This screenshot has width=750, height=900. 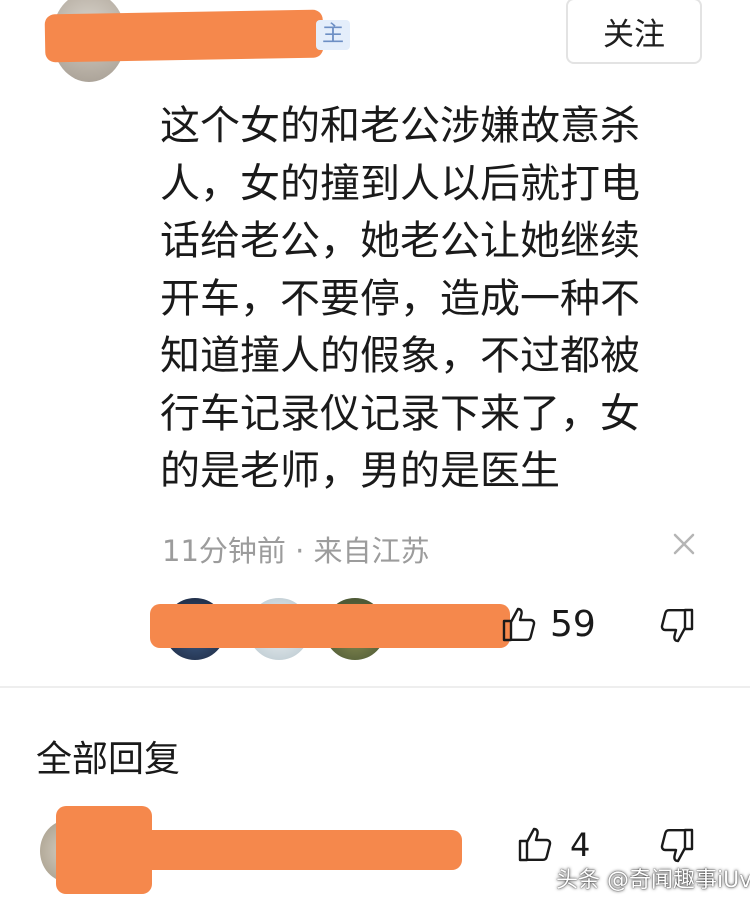 What do you see at coordinates (360, 471) in the screenshot?
I see `comment-line: 的是老师，男的是医生` at bounding box center [360, 471].